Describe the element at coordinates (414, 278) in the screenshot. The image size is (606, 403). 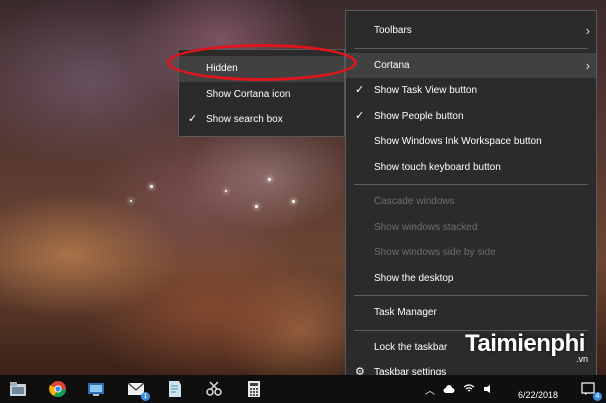
I see `menu-item-label: Show the desktop` at that location.